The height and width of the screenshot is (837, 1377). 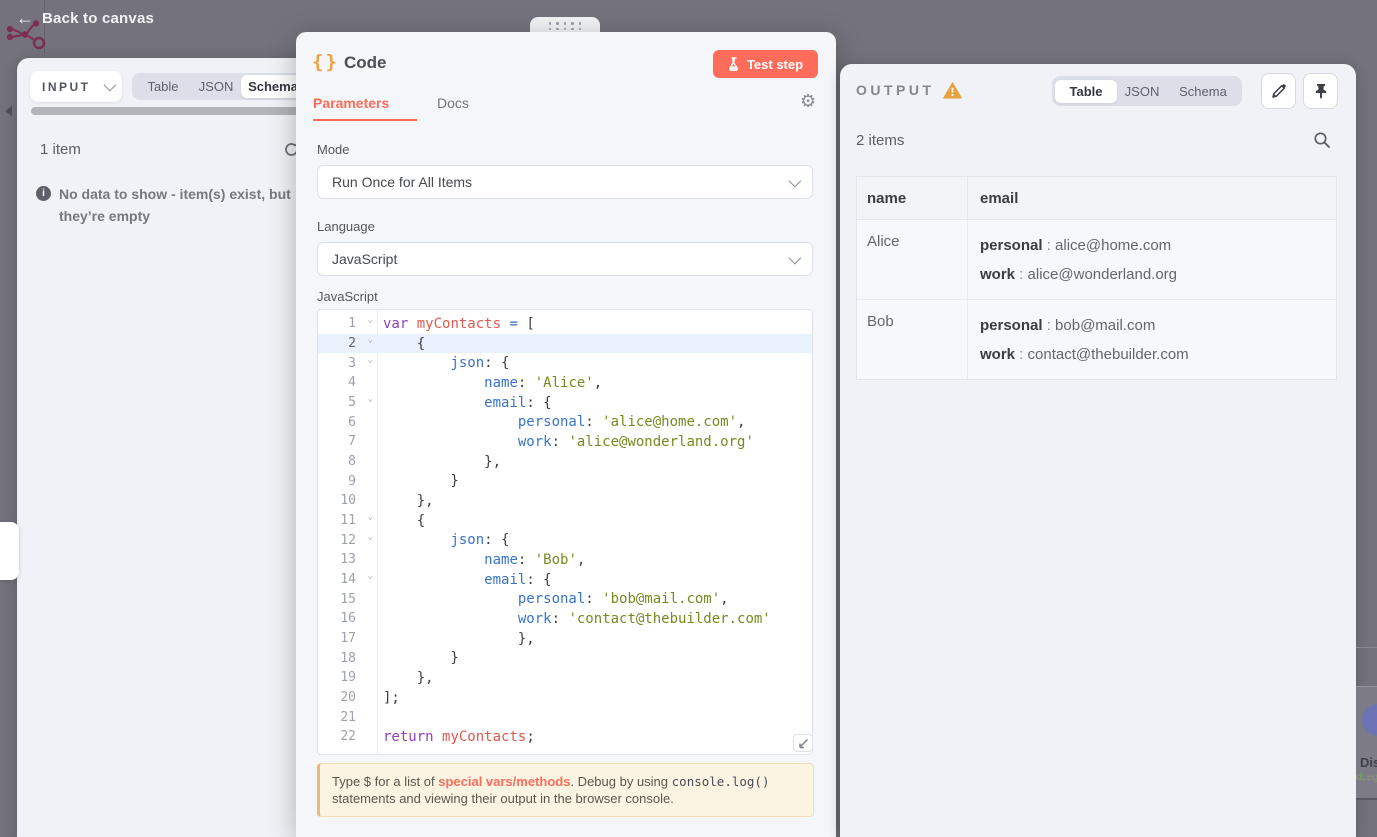 What do you see at coordinates (325, 62) in the screenshot?
I see `code-node-icon: {}` at bounding box center [325, 62].